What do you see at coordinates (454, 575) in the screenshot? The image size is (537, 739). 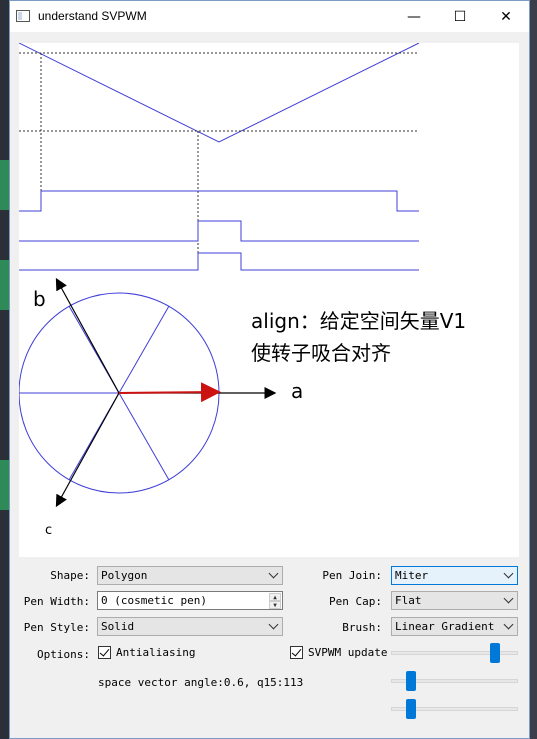 I see `pen-join-combo: Miter` at bounding box center [454, 575].